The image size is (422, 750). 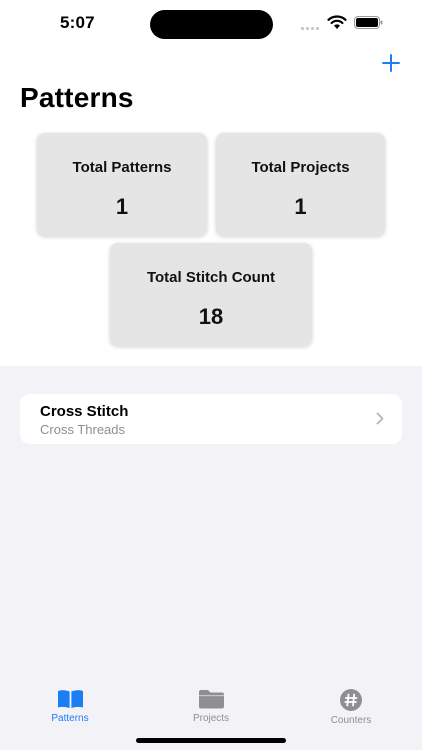 I want to click on stat-label: Total Stitch Count, so click(x=211, y=277).